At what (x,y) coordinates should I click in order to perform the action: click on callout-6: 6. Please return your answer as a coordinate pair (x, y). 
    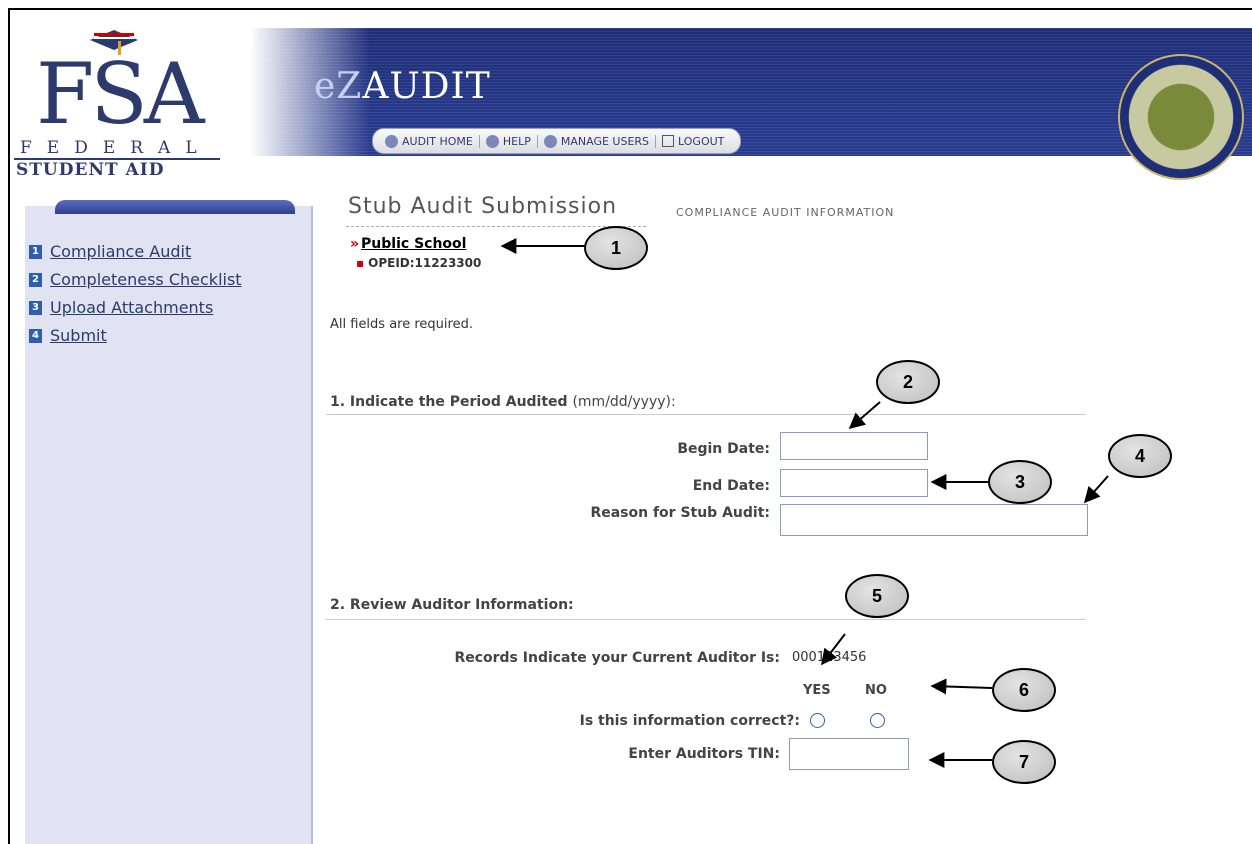
    Looking at the image, I should click on (1024, 690).